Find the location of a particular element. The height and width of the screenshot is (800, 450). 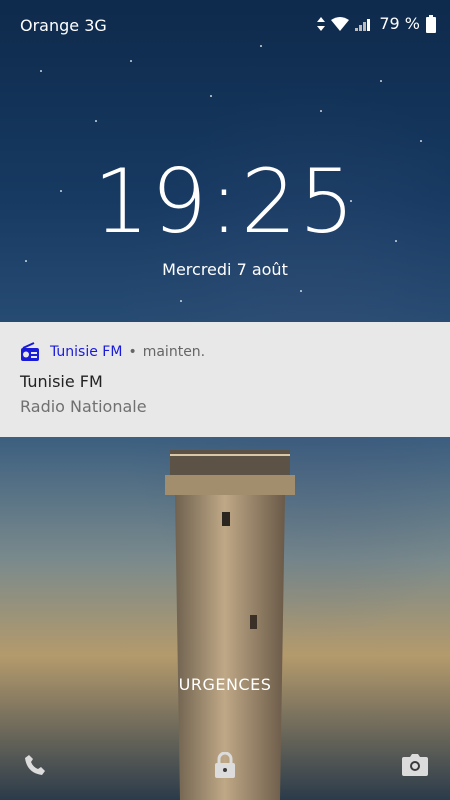

status-bar: Orange 3G 79 % is located at coordinates (225, 25).